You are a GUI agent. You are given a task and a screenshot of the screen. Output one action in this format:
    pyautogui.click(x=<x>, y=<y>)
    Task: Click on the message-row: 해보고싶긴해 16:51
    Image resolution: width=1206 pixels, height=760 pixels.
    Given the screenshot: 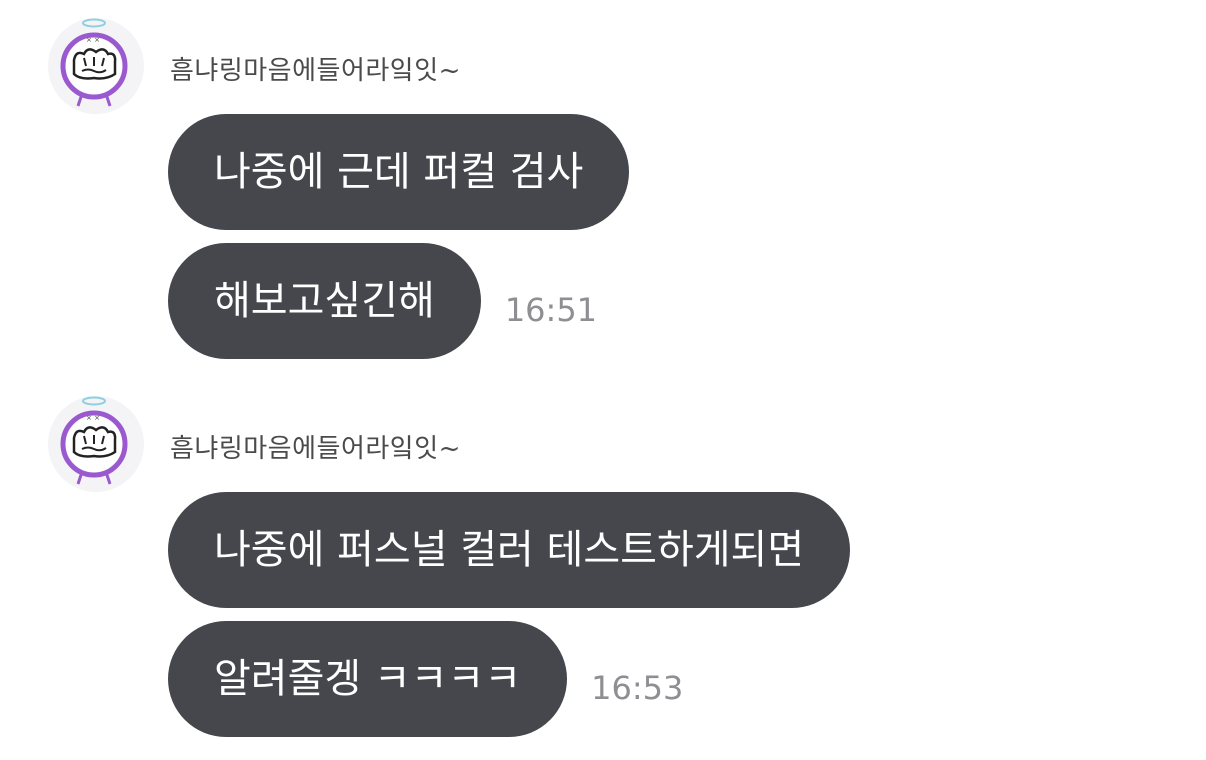 What is the action you would take?
    pyautogui.click(x=382, y=301)
    